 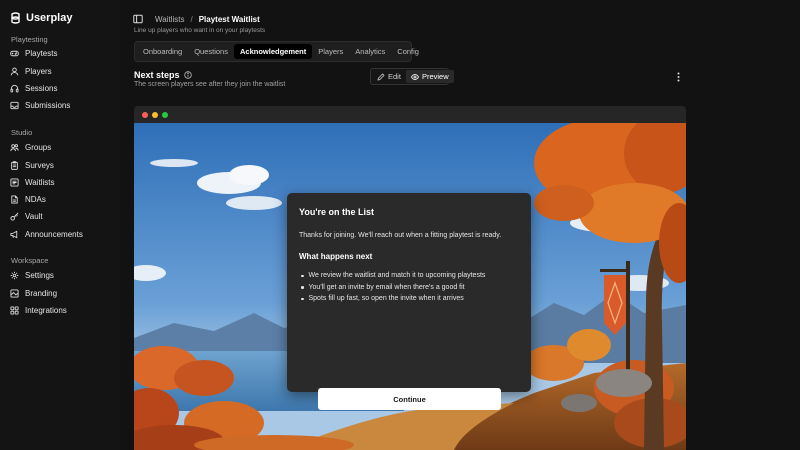 I want to click on user-icon, so click(x=14, y=71).